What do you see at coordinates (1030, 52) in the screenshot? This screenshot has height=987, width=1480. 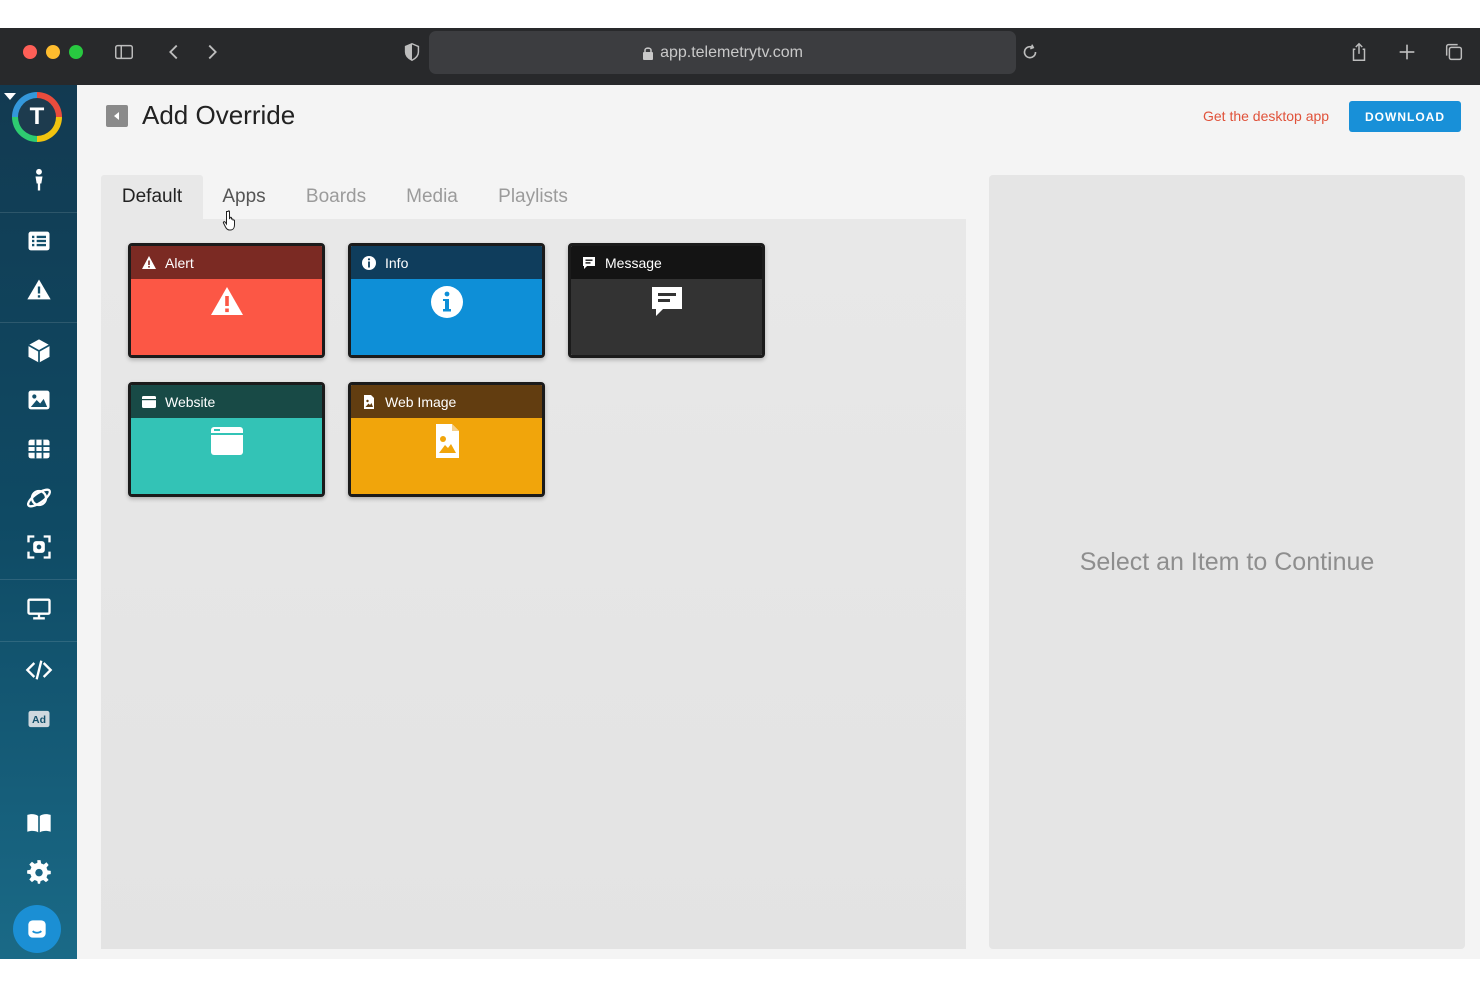 I see `reload-icon` at bounding box center [1030, 52].